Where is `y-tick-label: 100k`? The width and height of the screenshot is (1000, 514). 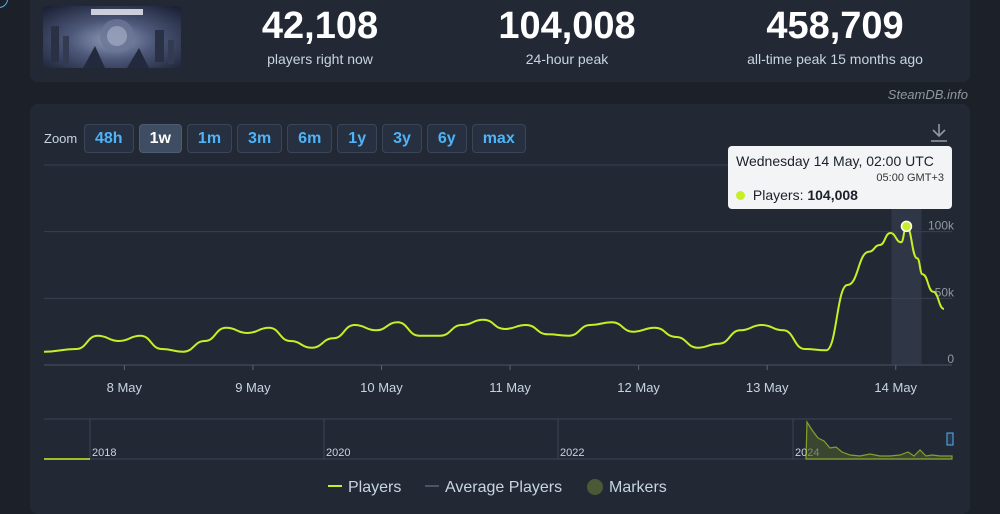 y-tick-label: 100k is located at coordinates (941, 226).